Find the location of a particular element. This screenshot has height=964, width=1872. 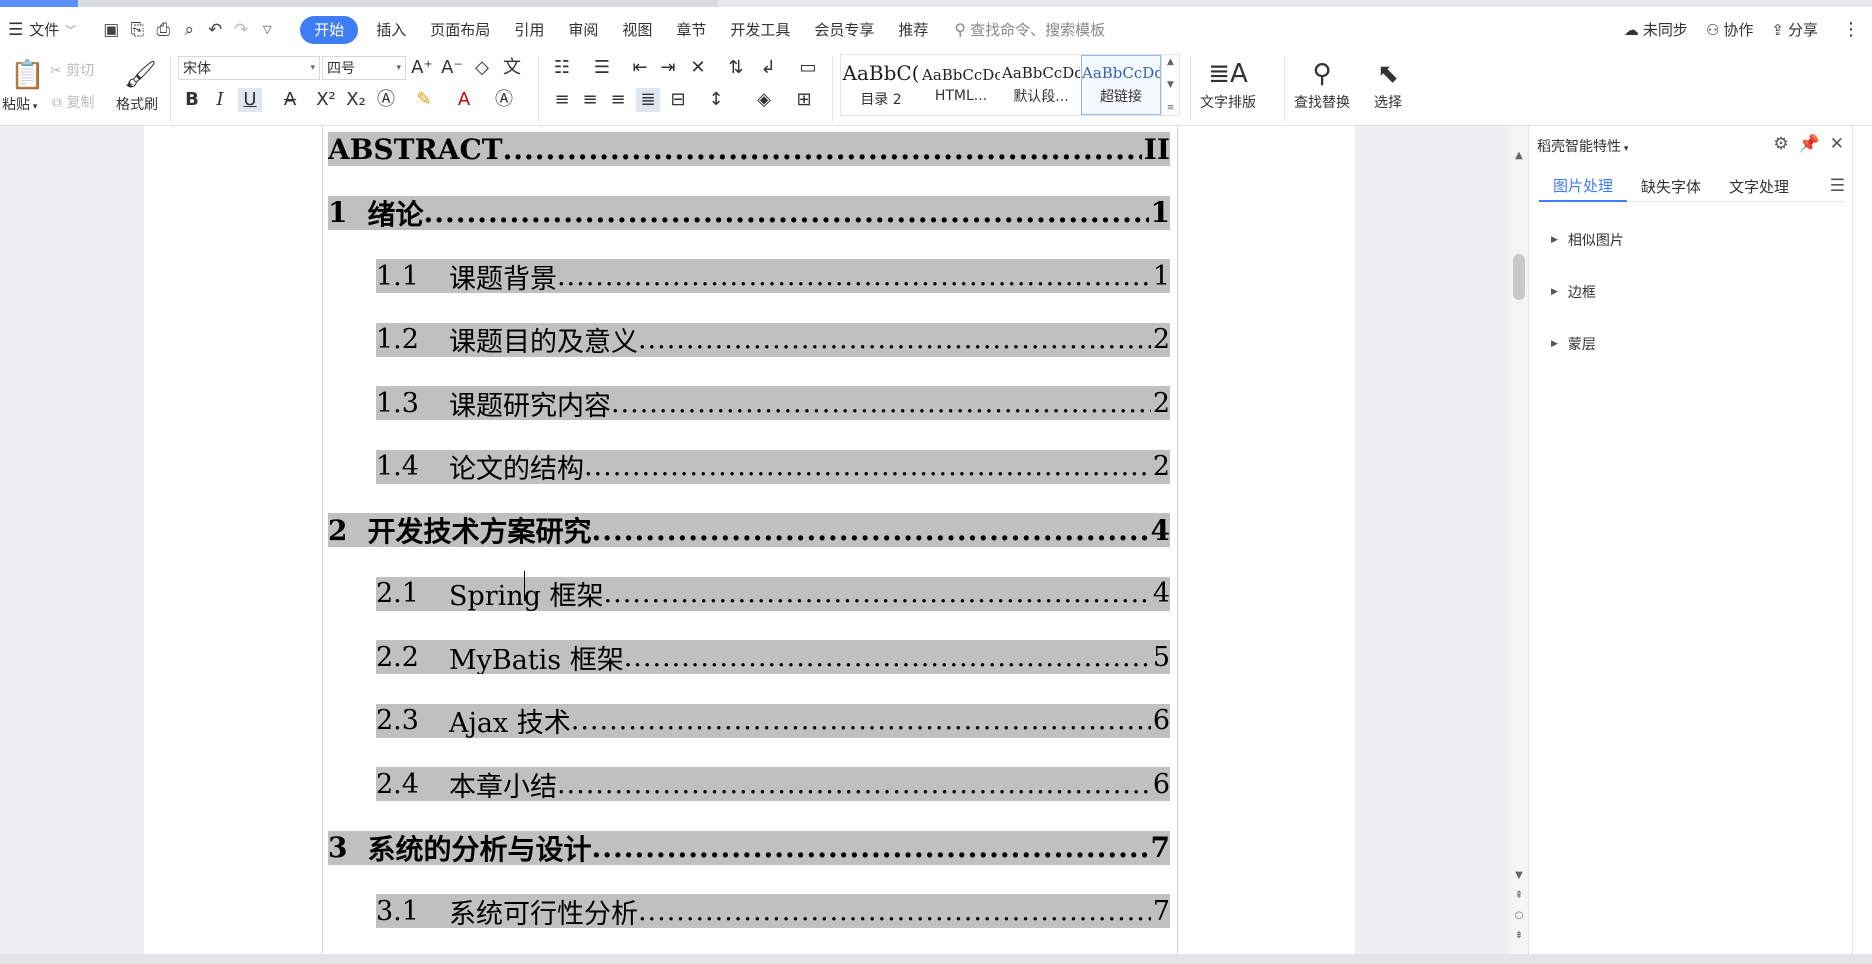

select-browse-object-icon: ○ is located at coordinates (1519, 915).